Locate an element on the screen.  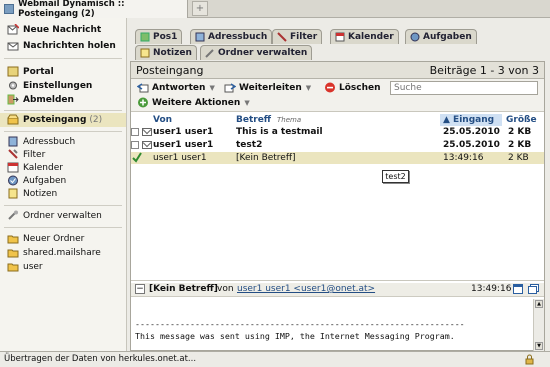
collapse-toggle: − is located at coordinates (140, 289).